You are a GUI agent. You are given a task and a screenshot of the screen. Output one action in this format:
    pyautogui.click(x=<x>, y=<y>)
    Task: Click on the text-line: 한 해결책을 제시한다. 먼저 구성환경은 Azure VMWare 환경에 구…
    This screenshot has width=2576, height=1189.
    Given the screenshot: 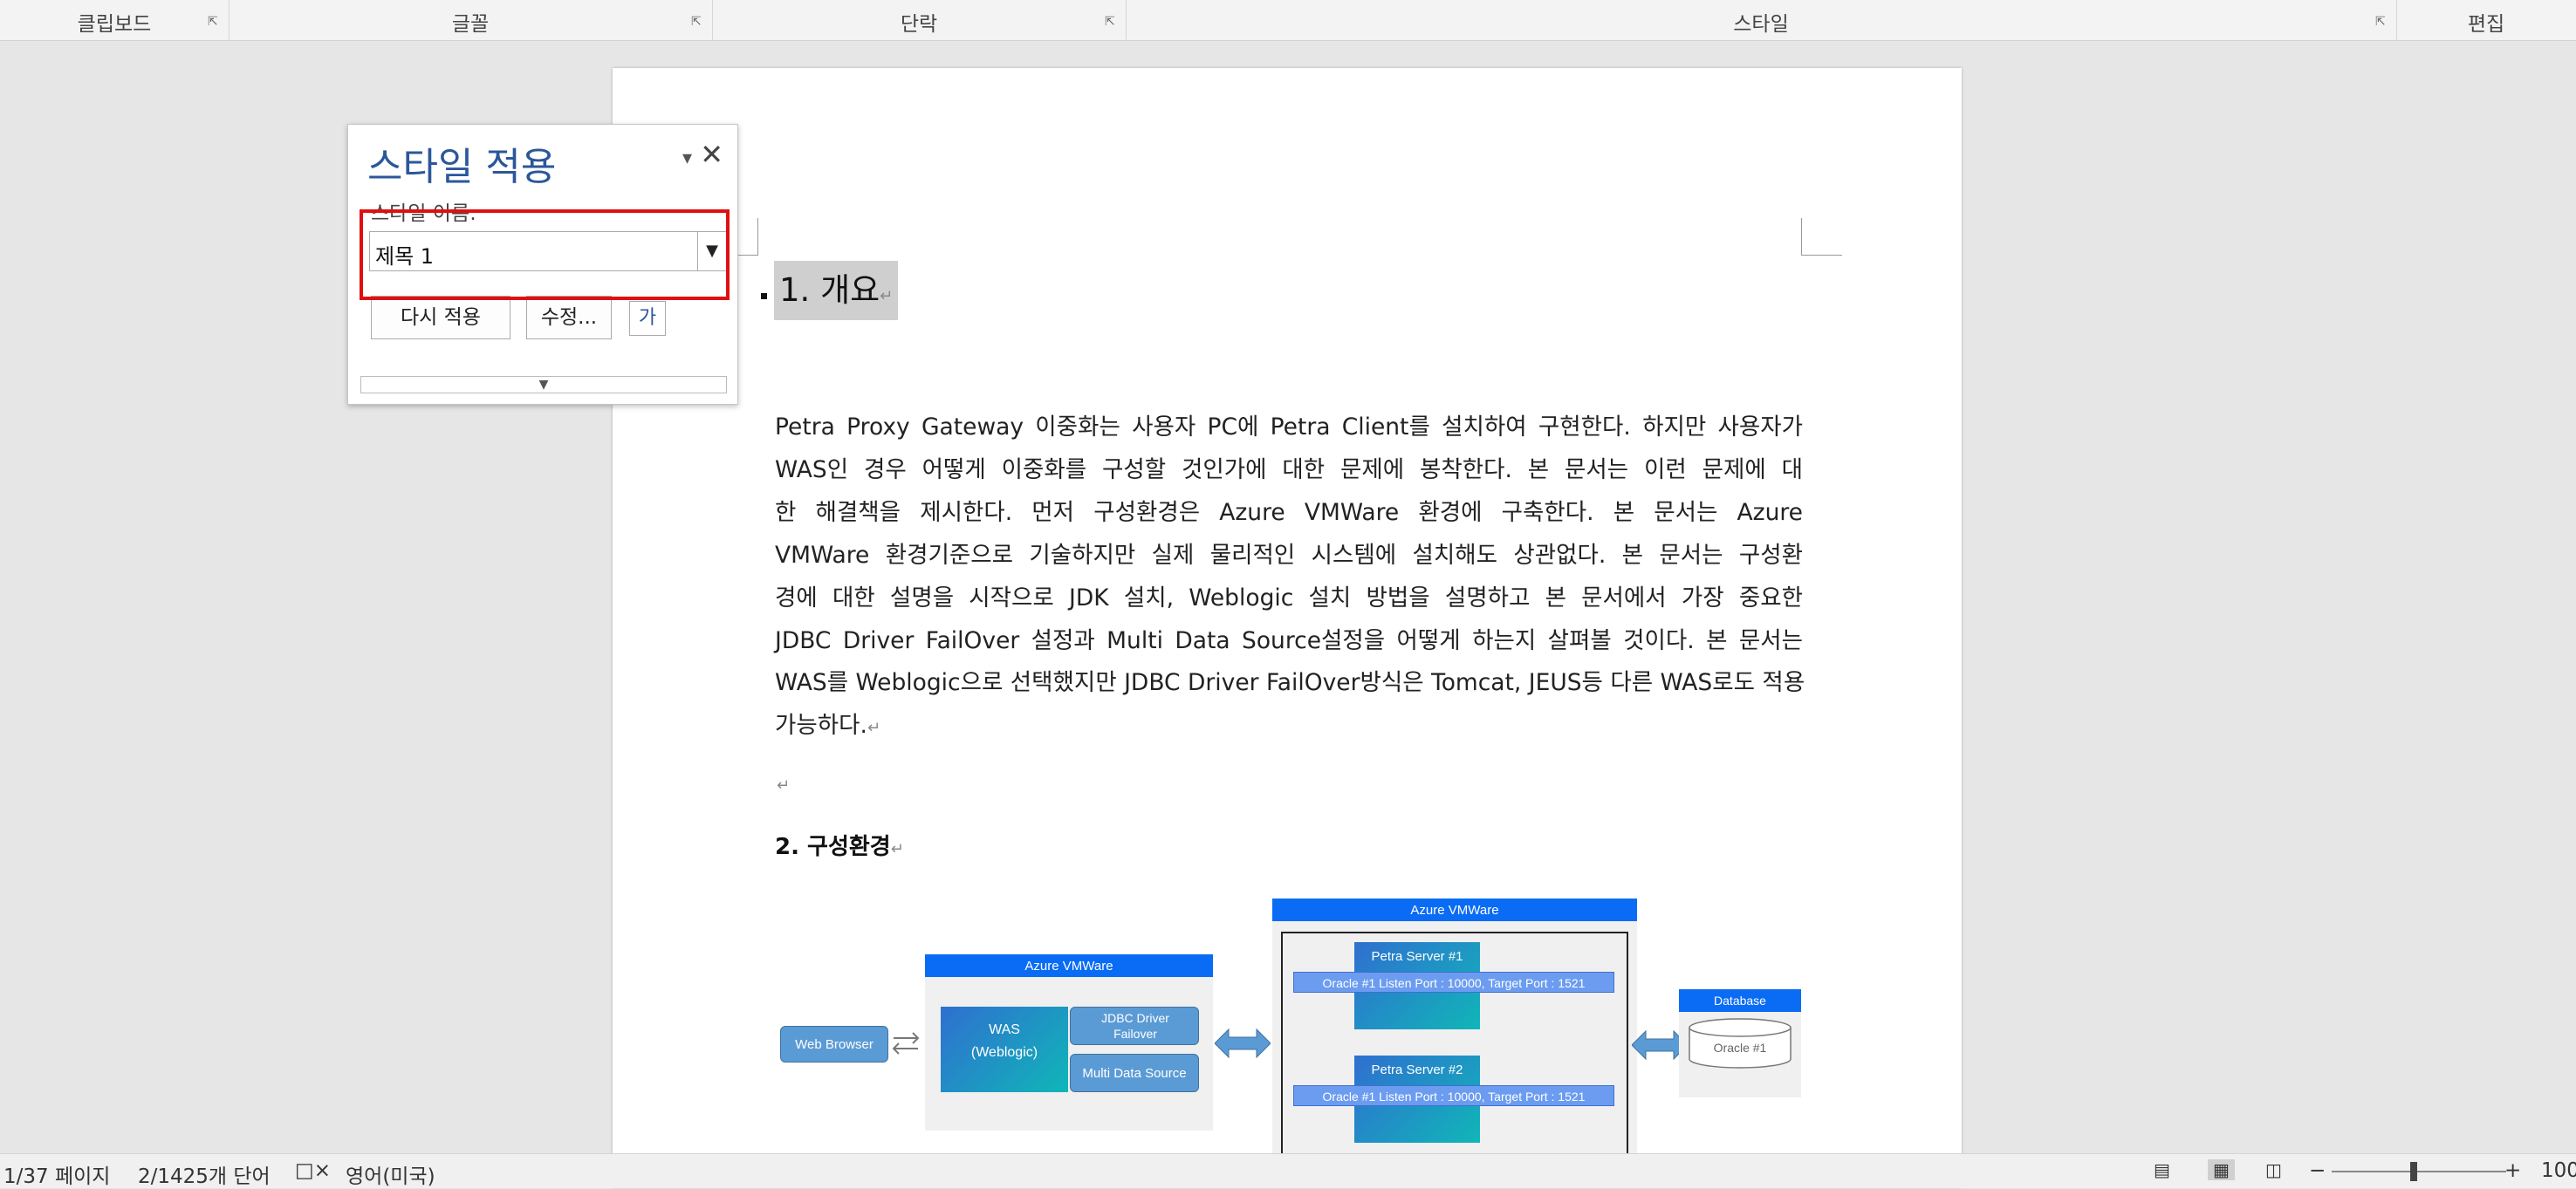 What is the action you would take?
    pyautogui.click(x=1289, y=512)
    